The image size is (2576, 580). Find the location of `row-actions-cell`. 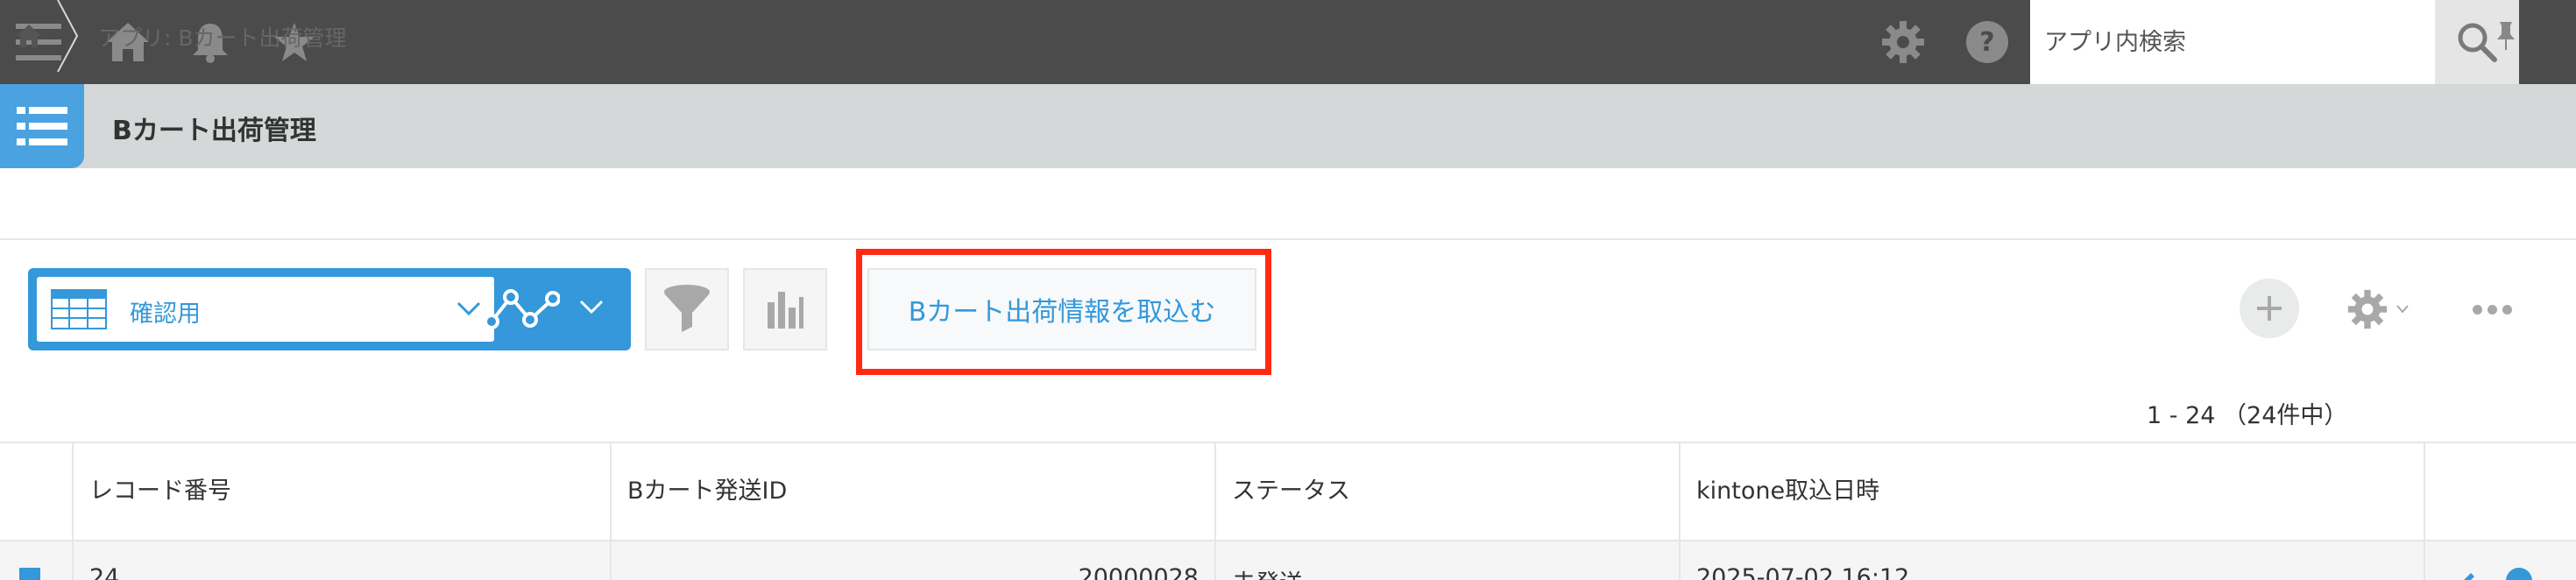

row-actions-cell is located at coordinates (2500, 560).